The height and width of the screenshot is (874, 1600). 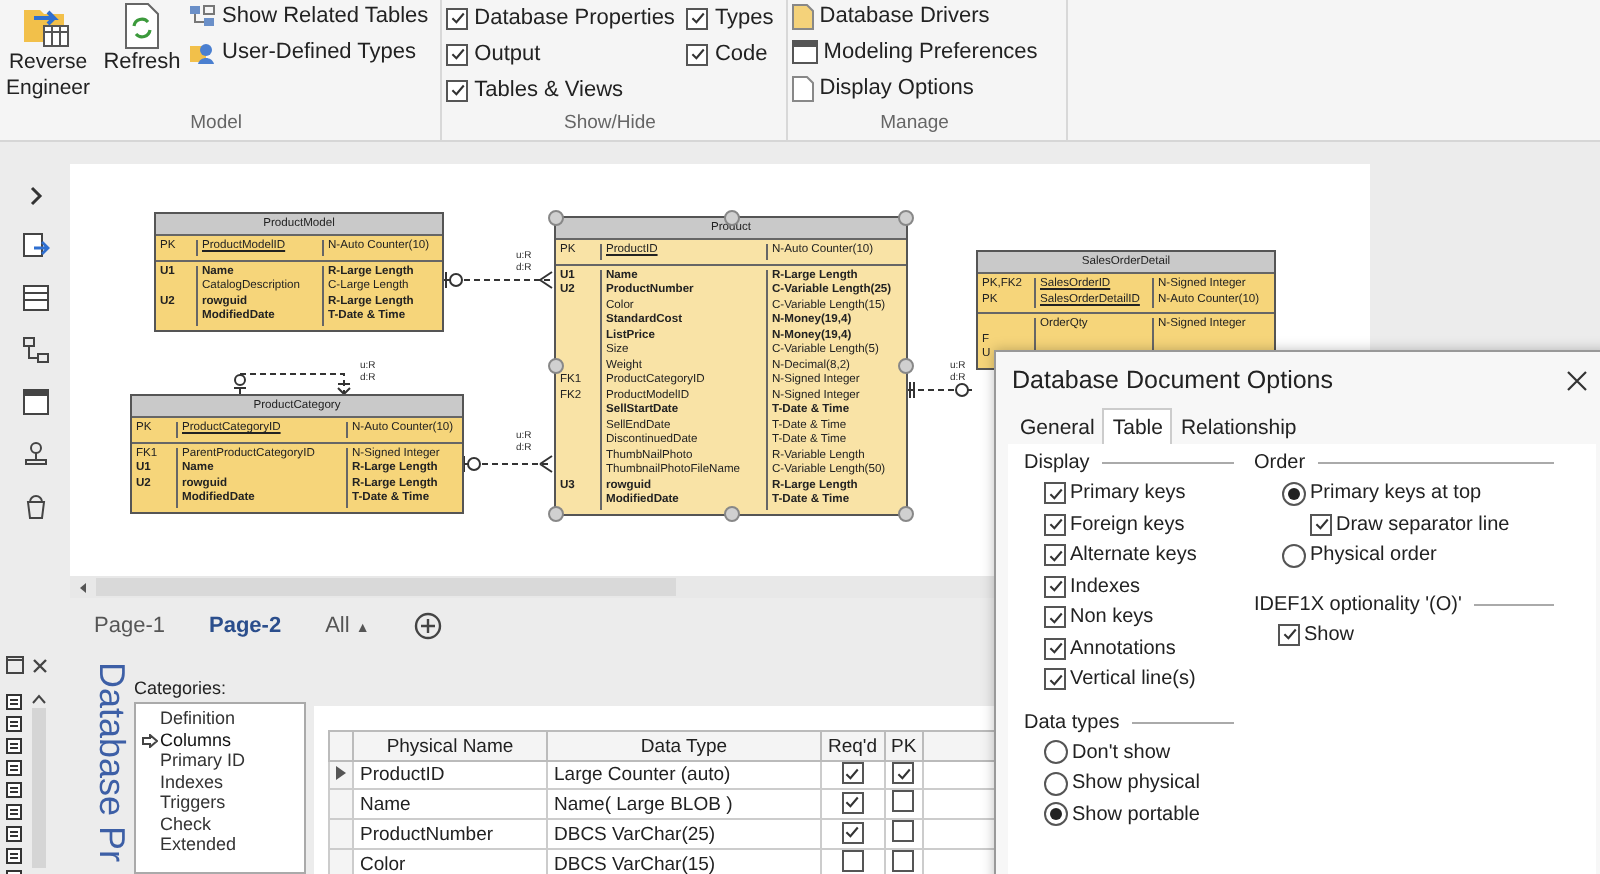 What do you see at coordinates (1127, 524) in the screenshot?
I see `checkbox-label: Foreign keys` at bounding box center [1127, 524].